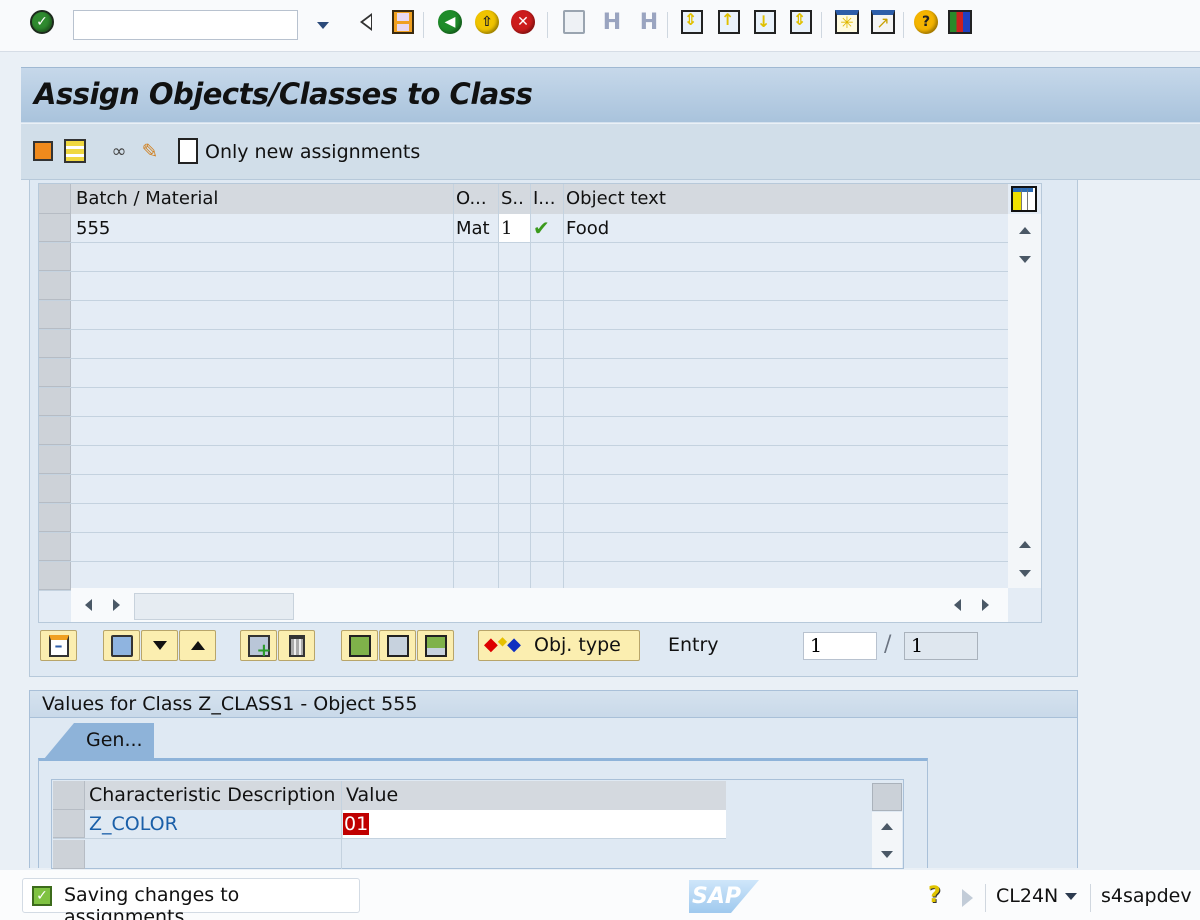  What do you see at coordinates (475, 228) in the screenshot?
I see `cell-object-type: Mat` at bounding box center [475, 228].